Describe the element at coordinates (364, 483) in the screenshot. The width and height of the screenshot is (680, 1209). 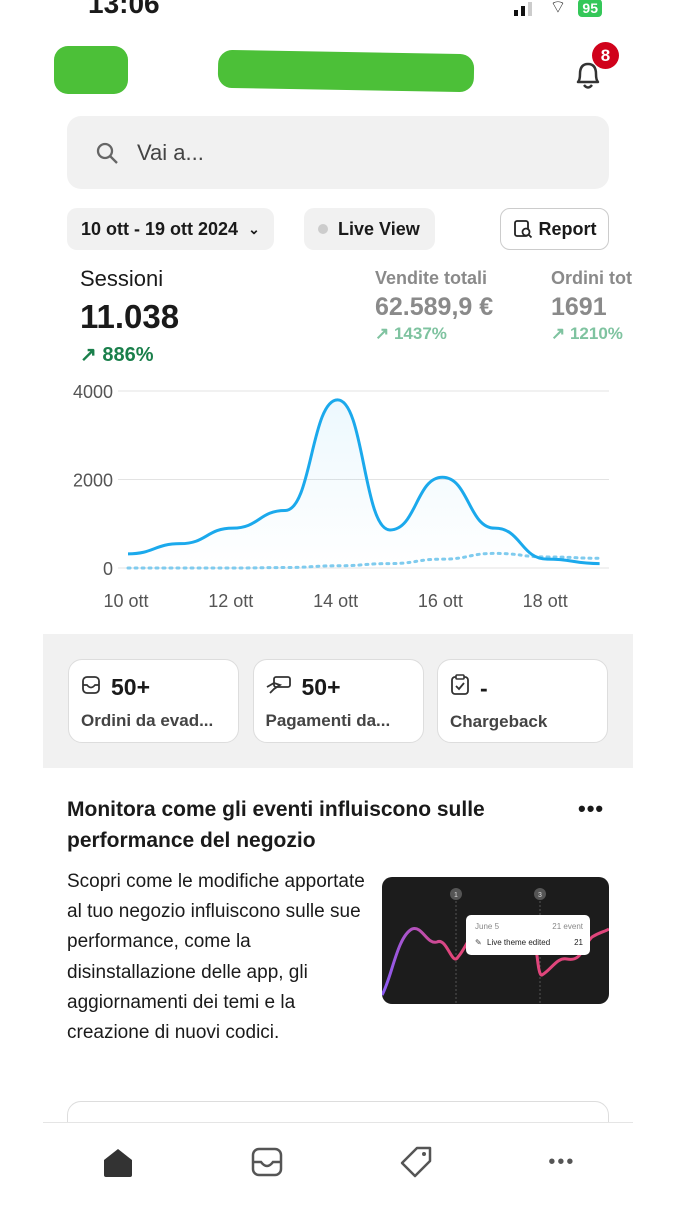
I see `series-area` at that location.